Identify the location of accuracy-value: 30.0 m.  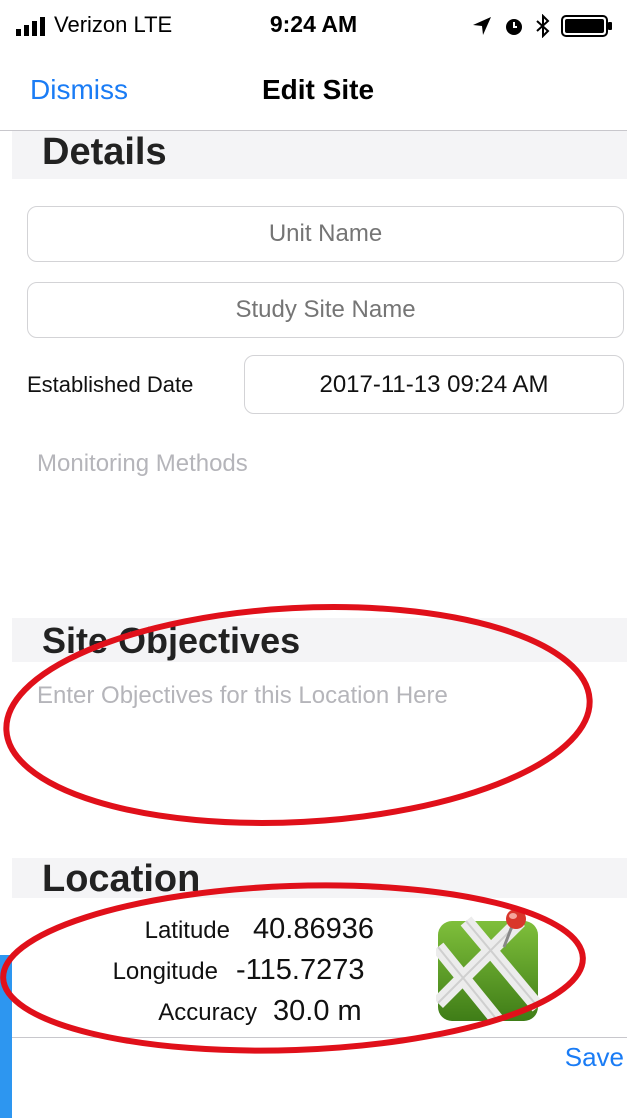
(317, 1011).